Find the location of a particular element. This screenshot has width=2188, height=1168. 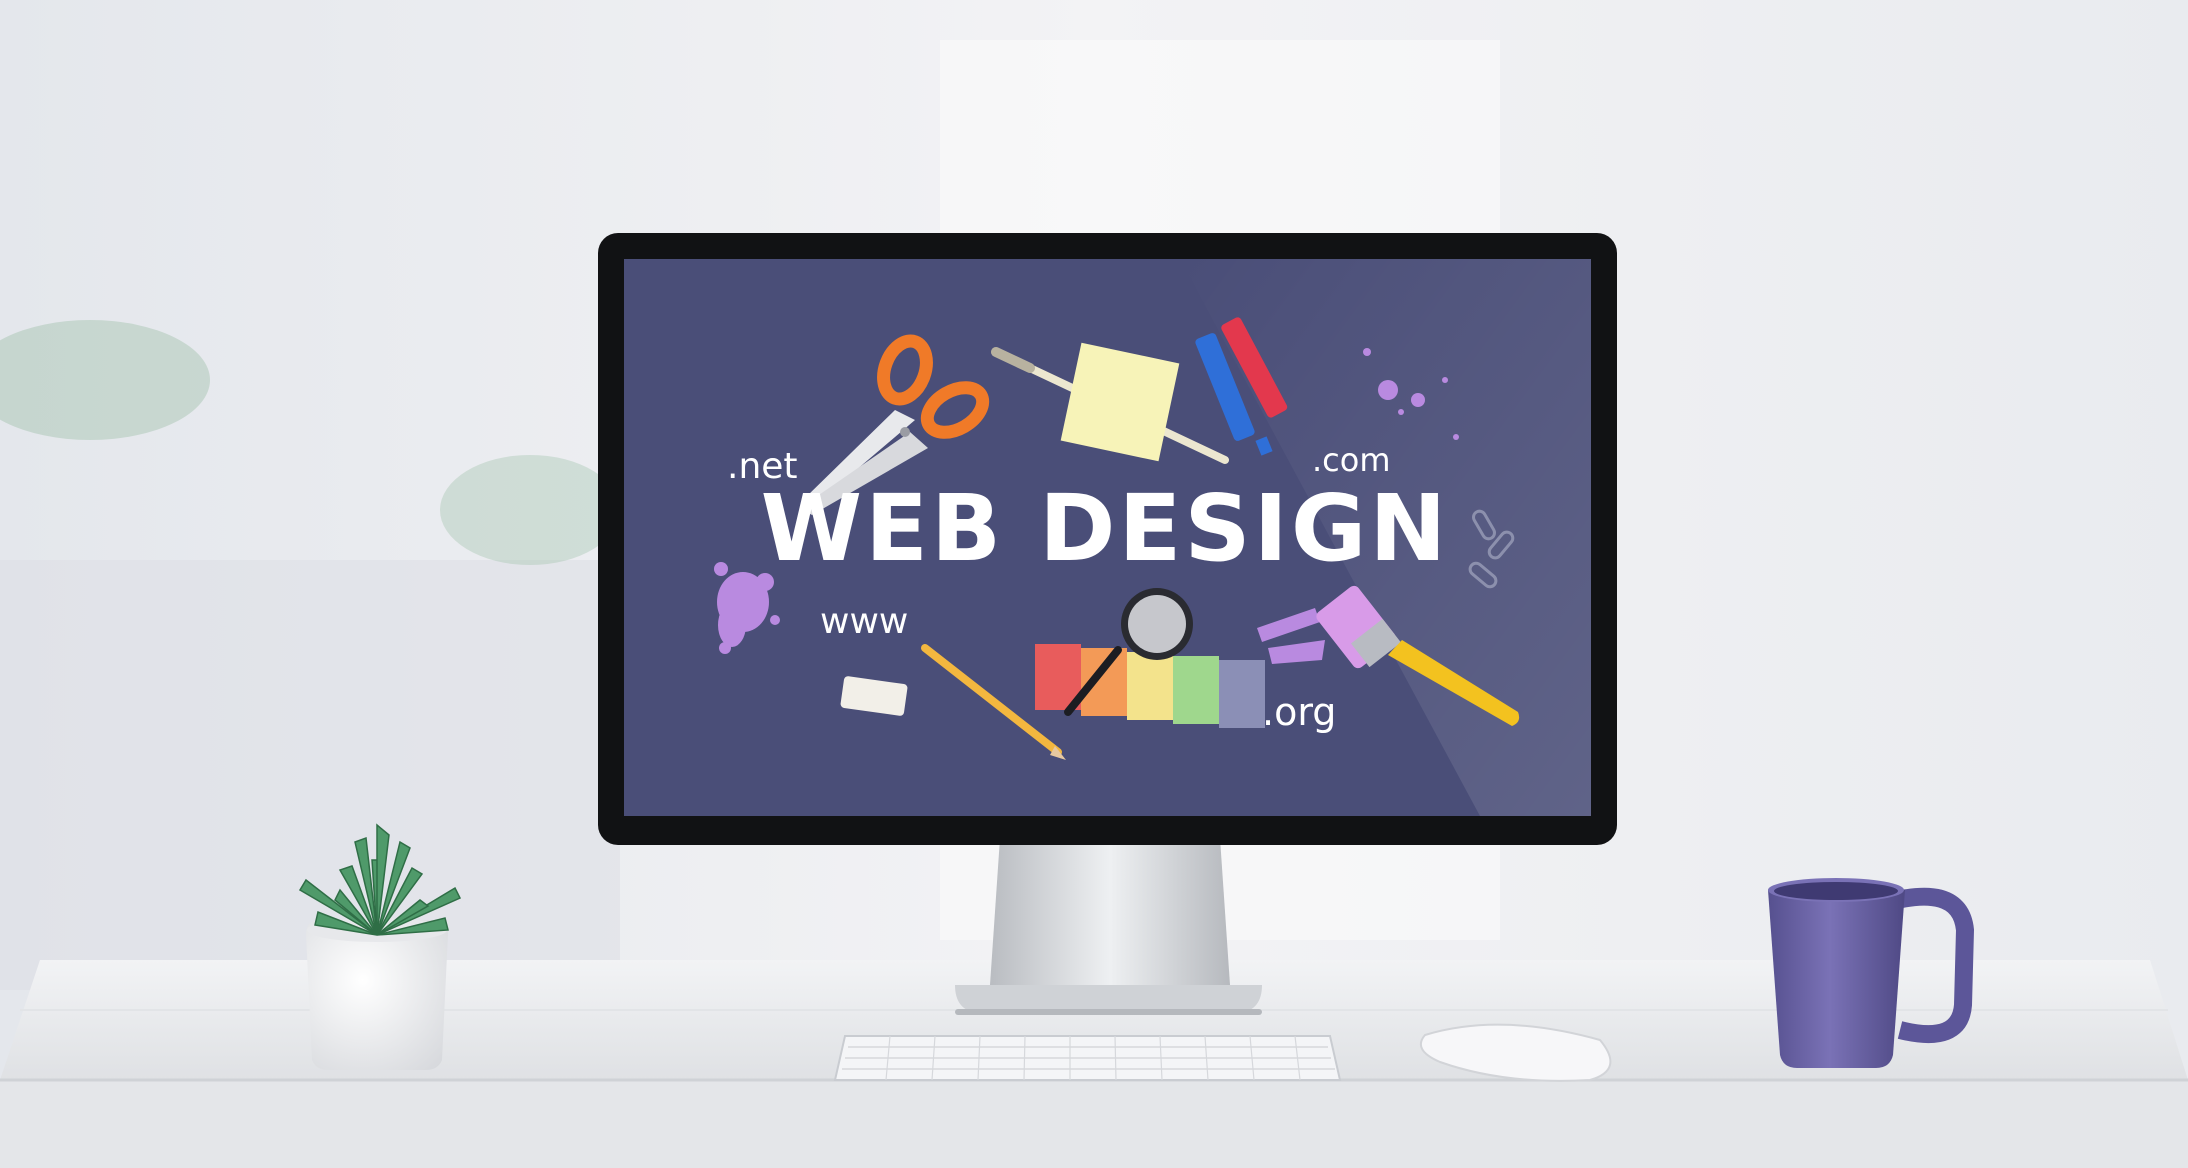

domain-net-label: .net is located at coordinates (762, 466).